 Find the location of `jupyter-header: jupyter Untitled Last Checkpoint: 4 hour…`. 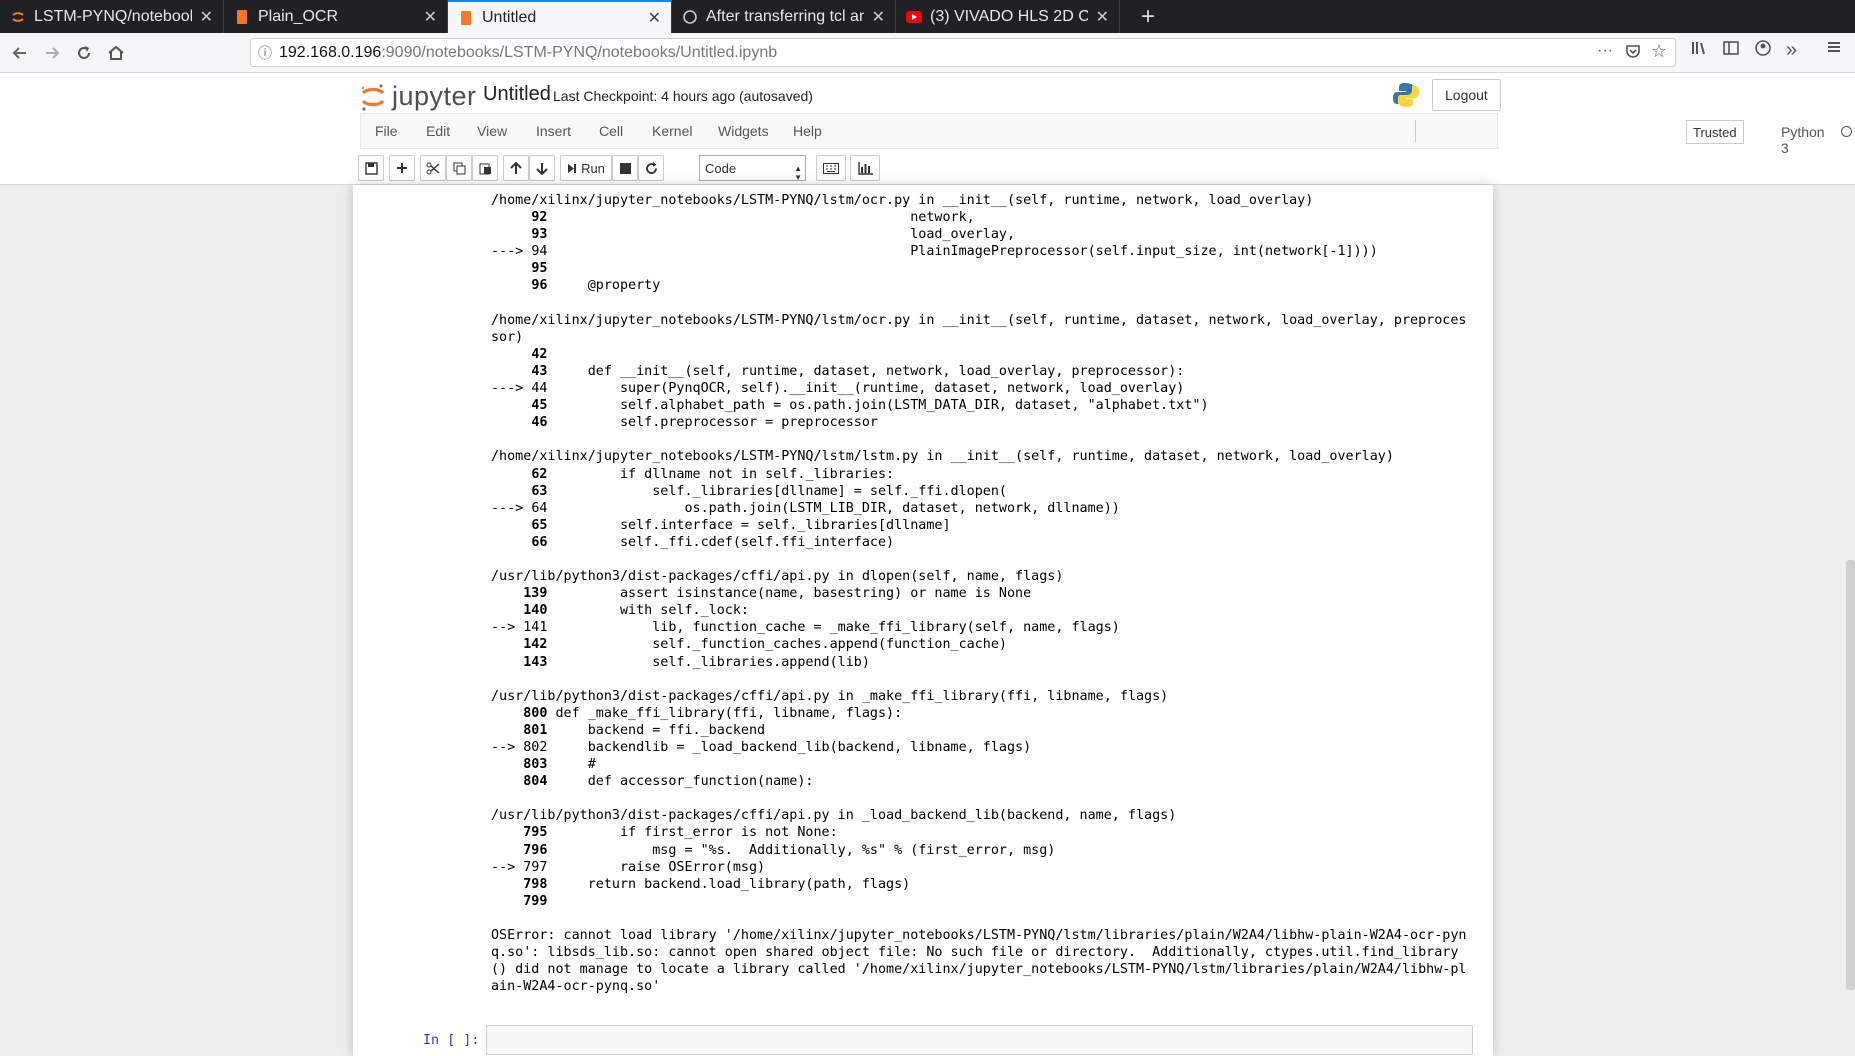

jupyter-header: jupyter Untitled Last Checkpoint: 4 hour… is located at coordinates (927, 129).